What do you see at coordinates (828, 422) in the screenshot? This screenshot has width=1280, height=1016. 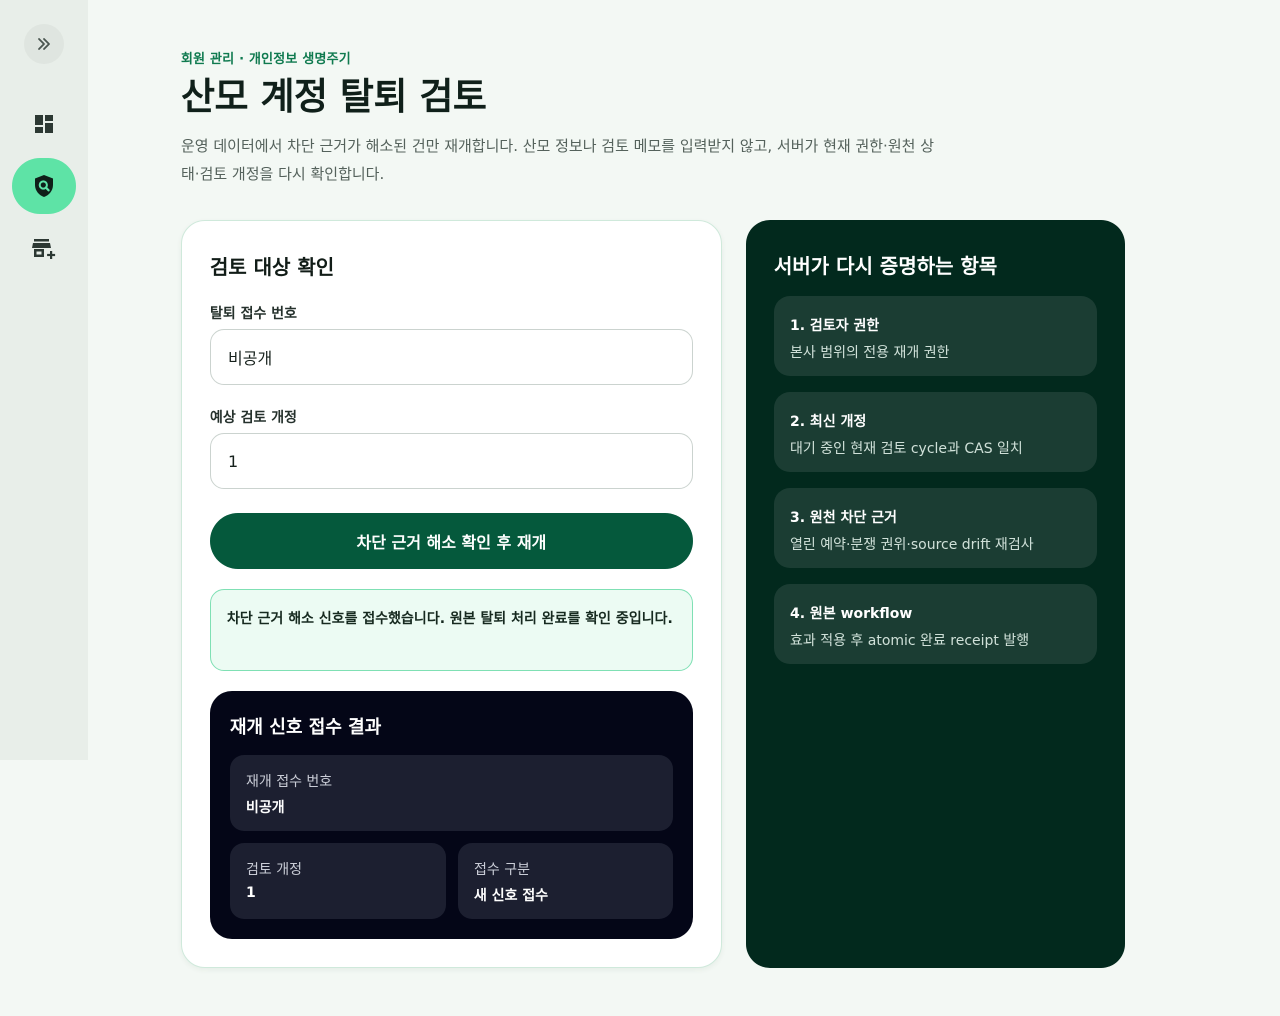 I see `check-item-title: 2. 최신 개정` at bounding box center [828, 422].